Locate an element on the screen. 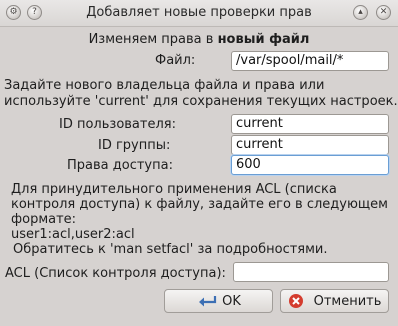 The height and width of the screenshot is (326, 398). cancel-button: Отменить is located at coordinates (334, 301).